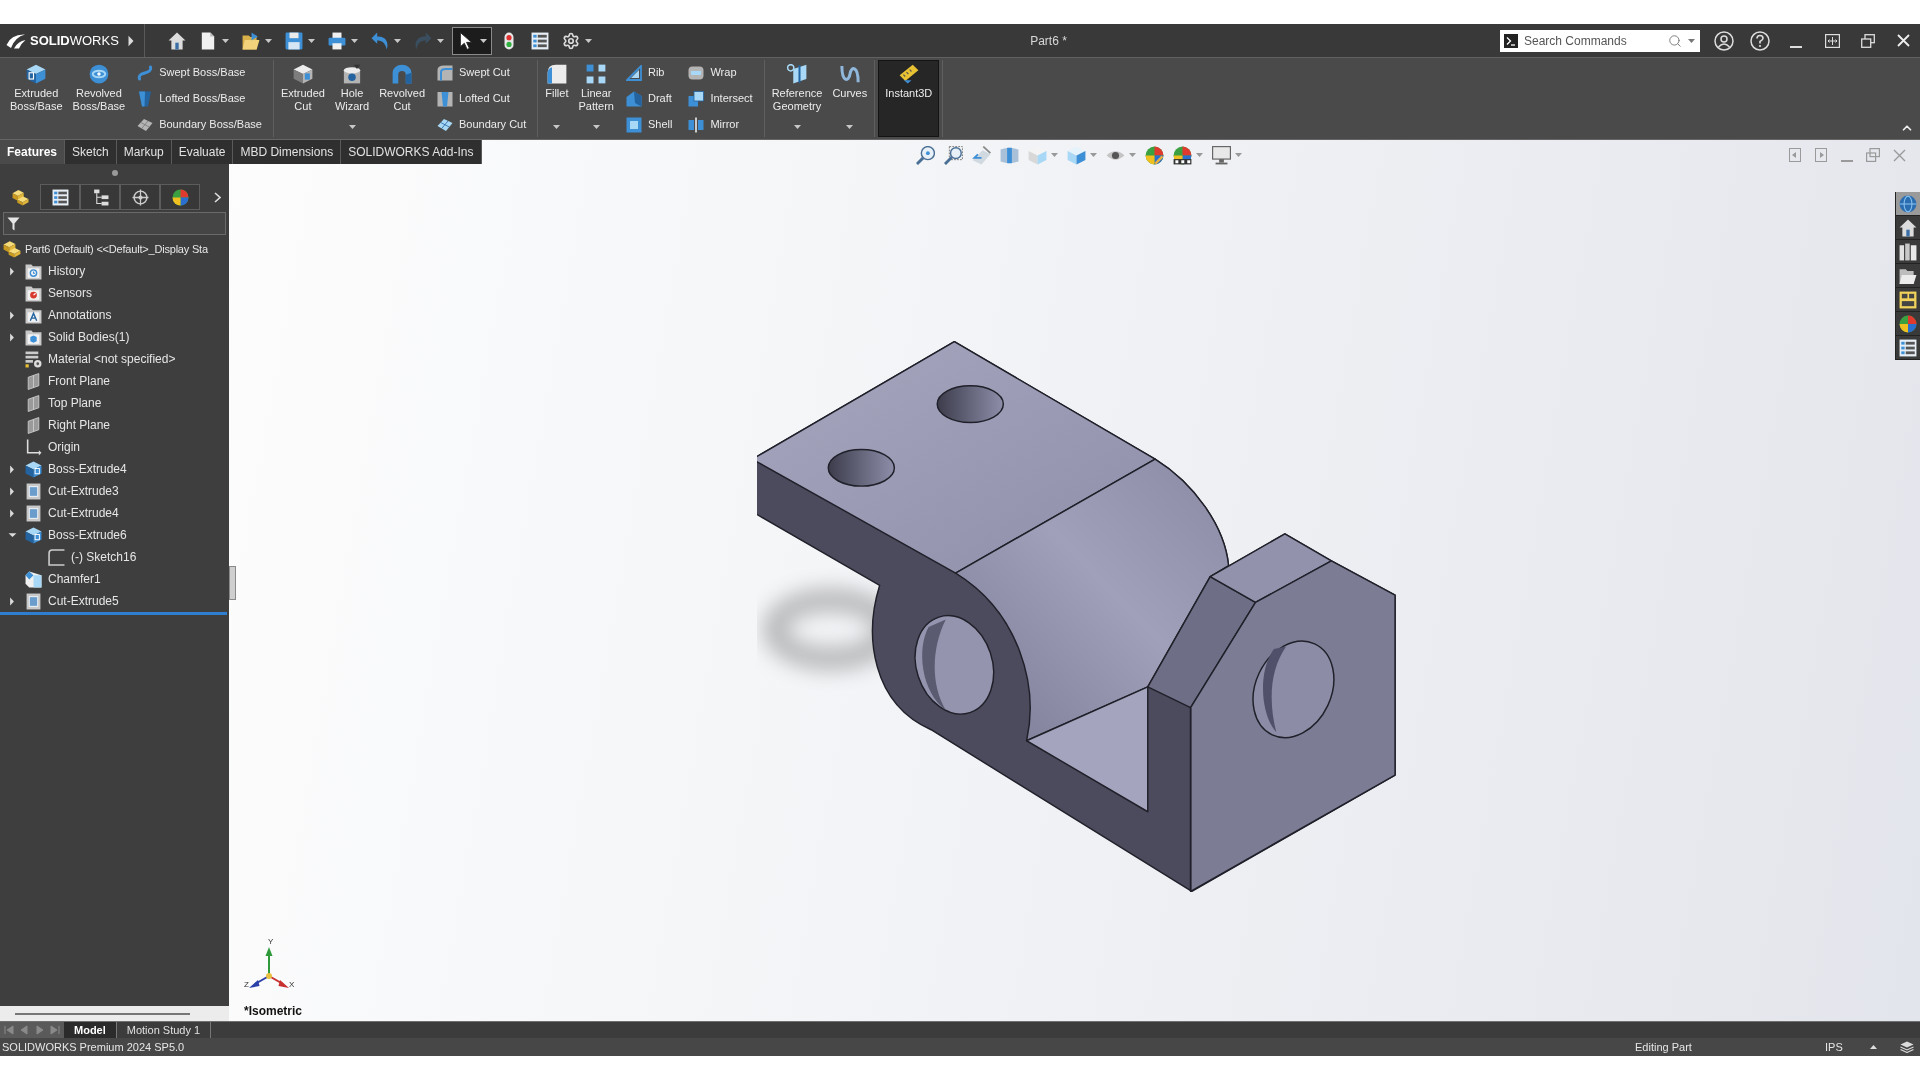 The width and height of the screenshot is (1920, 1080). I want to click on tree-item: Cut-Extrude3, so click(114, 491).